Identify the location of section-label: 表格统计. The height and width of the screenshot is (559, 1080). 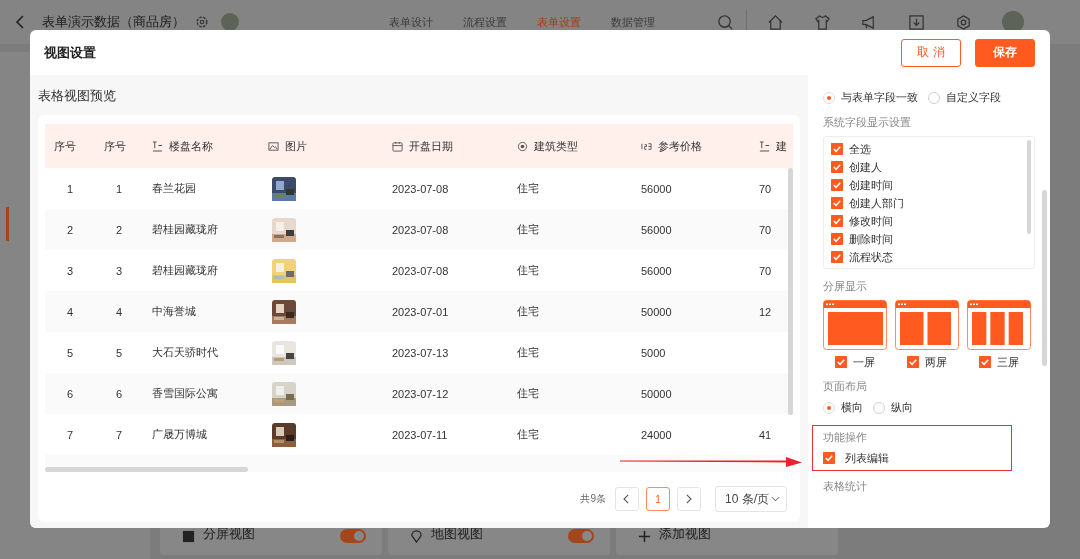
(845, 486).